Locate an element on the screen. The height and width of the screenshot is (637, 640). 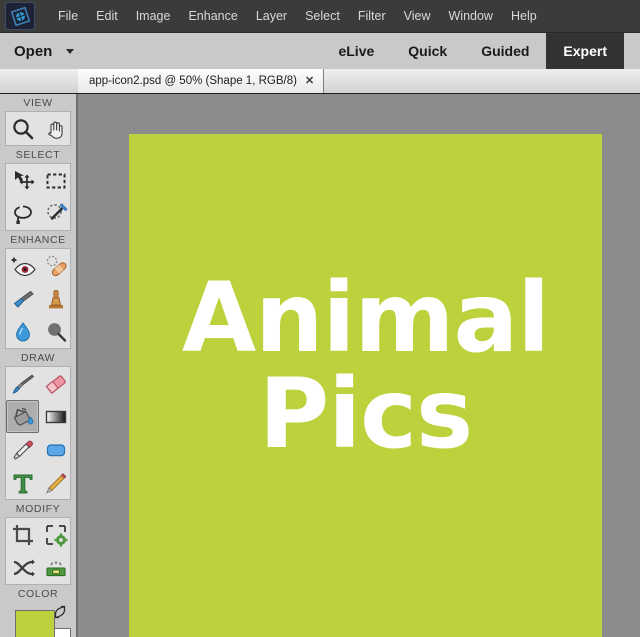
stamp-icon is located at coordinates (56, 299).